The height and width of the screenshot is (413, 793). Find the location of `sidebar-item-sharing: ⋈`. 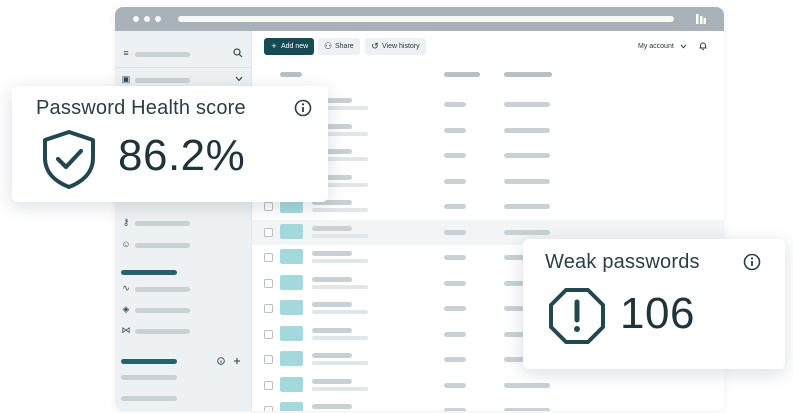

sidebar-item-sharing: ⋈ is located at coordinates (183, 331).